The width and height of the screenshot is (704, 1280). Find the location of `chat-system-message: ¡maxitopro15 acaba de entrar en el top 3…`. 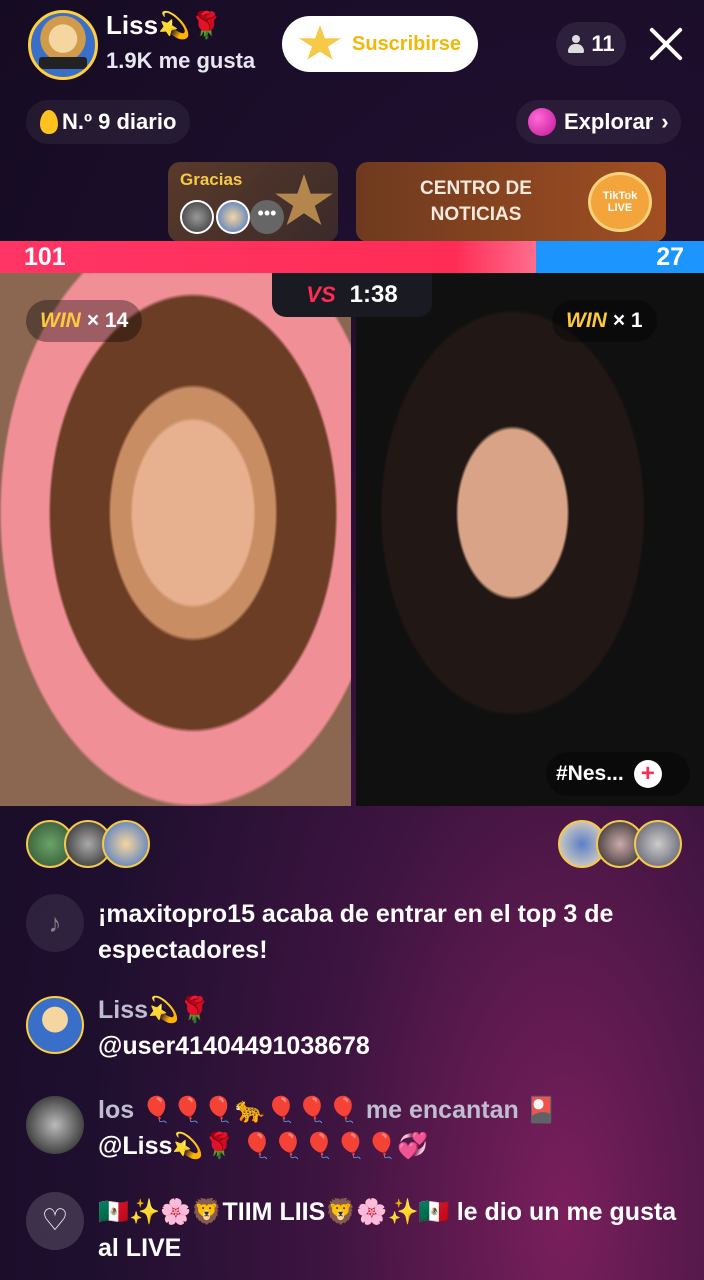

chat-system-message: ¡maxitopro15 acaba de entrar en el top 3… is located at coordinates (356, 932).